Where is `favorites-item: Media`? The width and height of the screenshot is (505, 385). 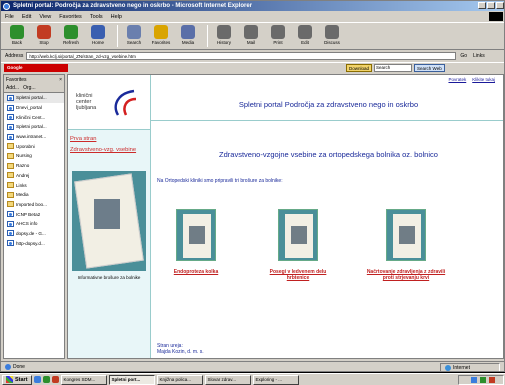 favorites-item: Media is located at coordinates (34, 195).